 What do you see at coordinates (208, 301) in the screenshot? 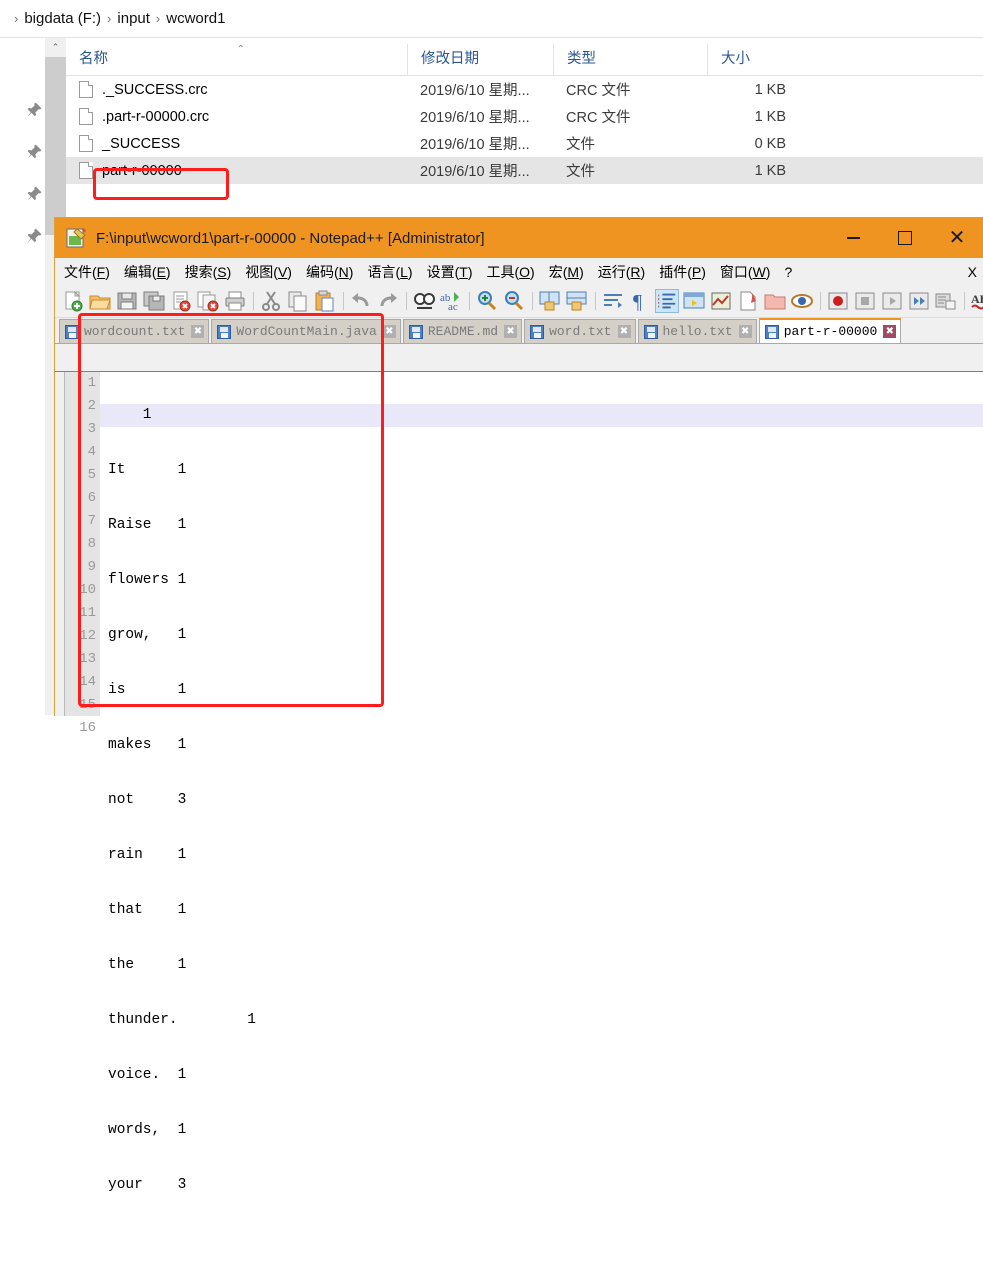
I see `close-all-files-icon` at bounding box center [208, 301].